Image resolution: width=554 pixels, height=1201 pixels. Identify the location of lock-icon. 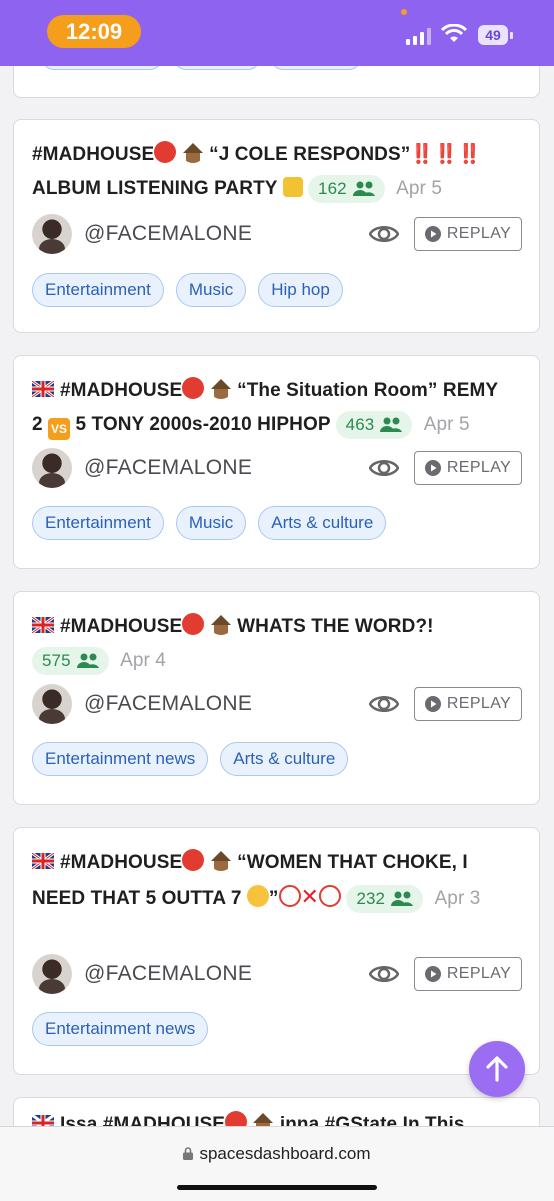
(188, 1153).